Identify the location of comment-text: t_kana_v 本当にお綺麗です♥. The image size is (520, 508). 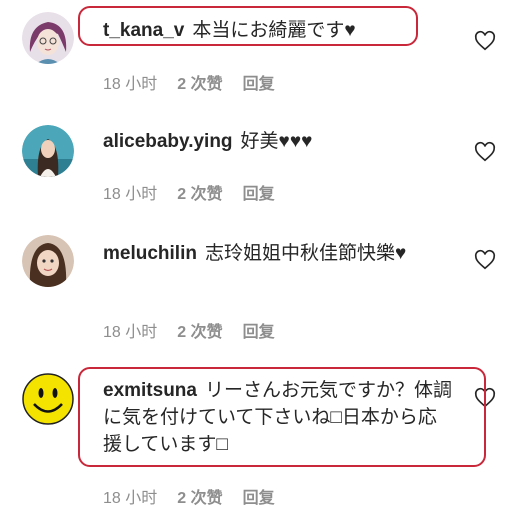
(278, 30).